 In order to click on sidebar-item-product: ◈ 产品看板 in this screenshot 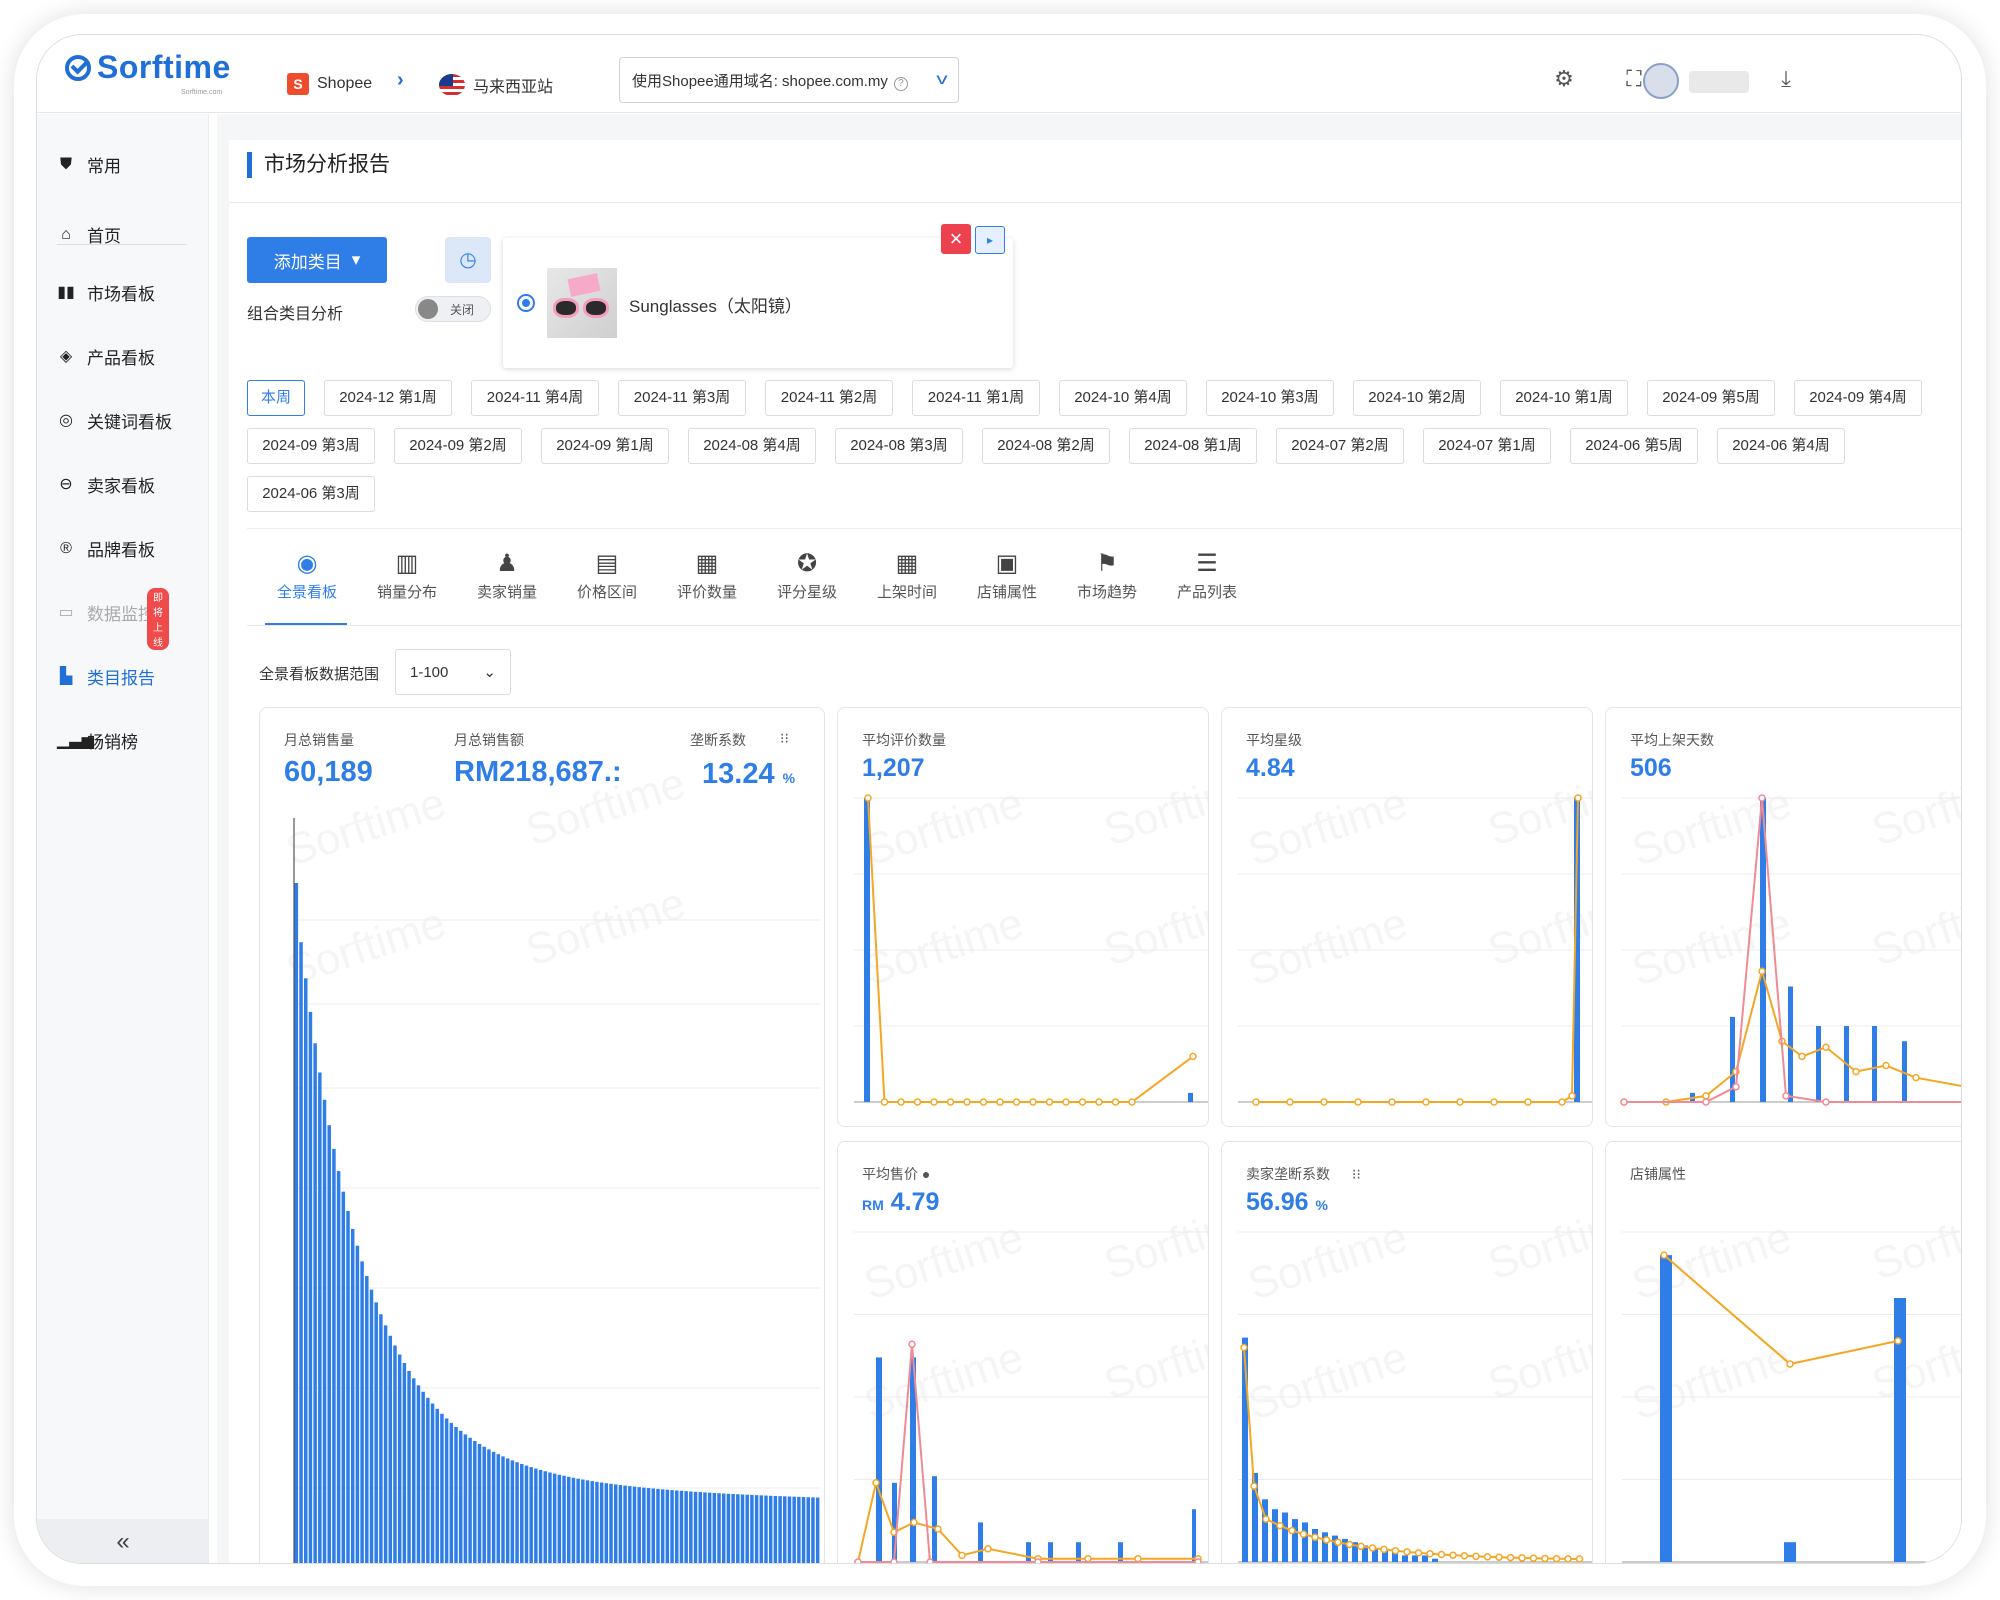, I will do `click(106, 356)`.